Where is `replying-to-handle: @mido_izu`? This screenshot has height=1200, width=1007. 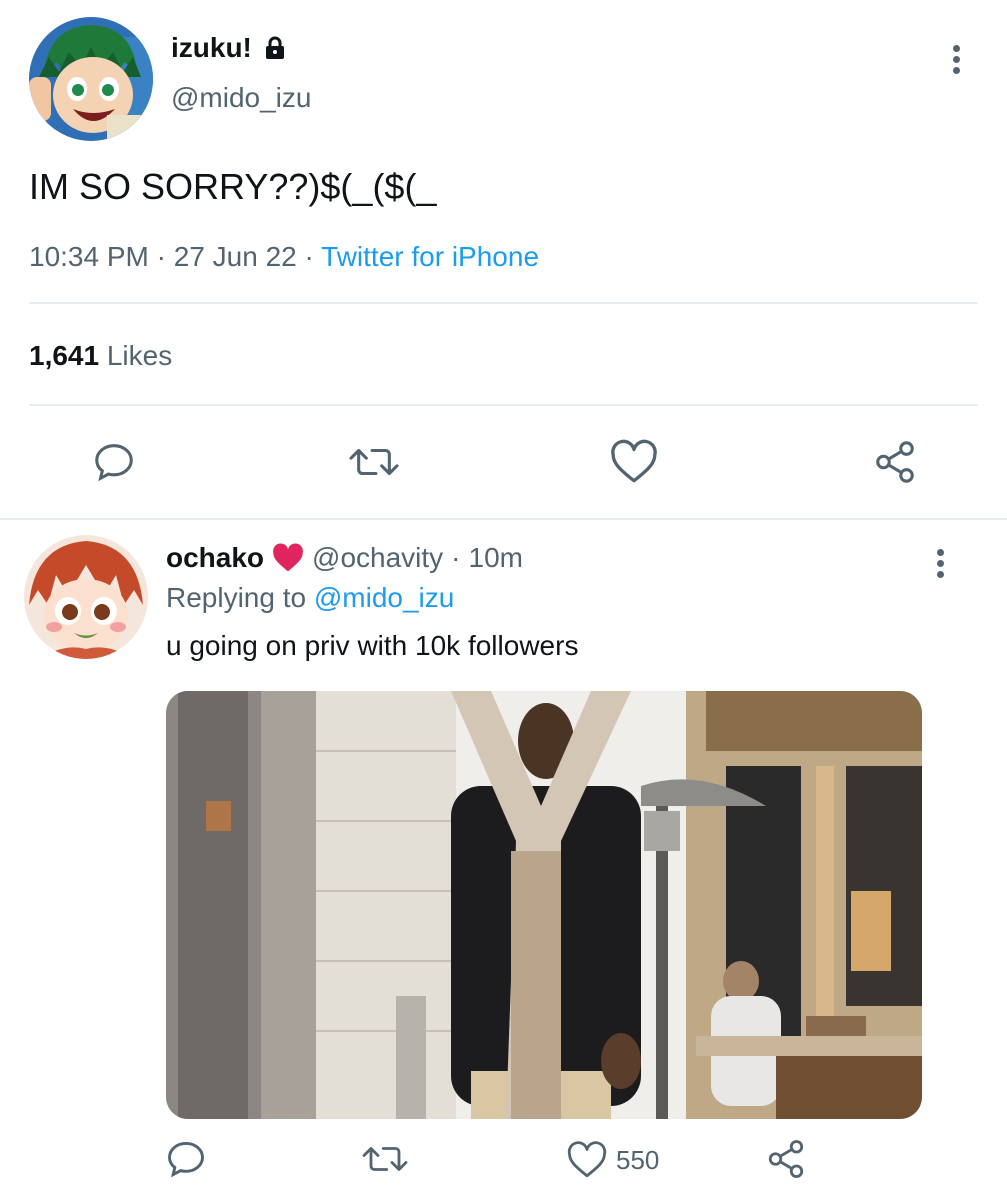
replying-to-handle: @mido_izu is located at coordinates (384, 597).